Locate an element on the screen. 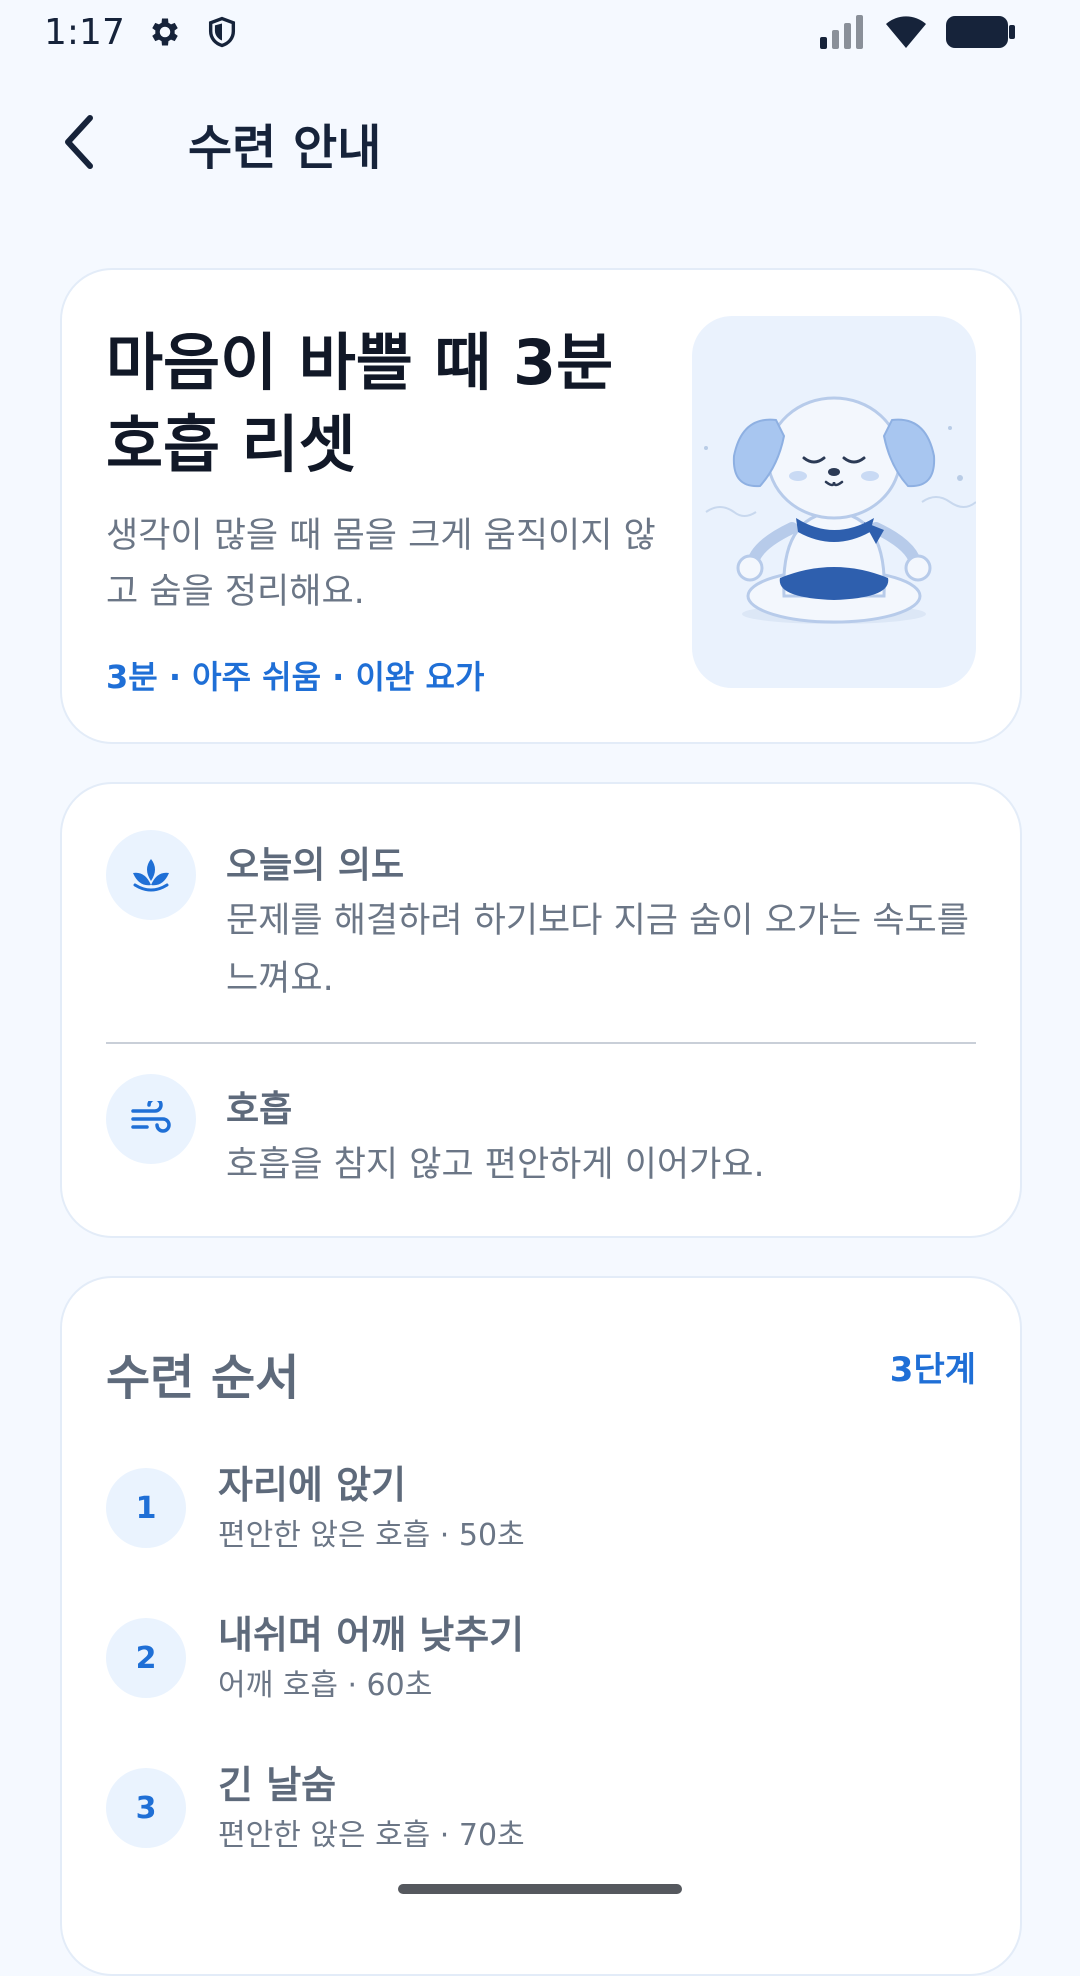 The width and height of the screenshot is (1080, 1976). meditating-puppy-illustration is located at coordinates (834, 502).